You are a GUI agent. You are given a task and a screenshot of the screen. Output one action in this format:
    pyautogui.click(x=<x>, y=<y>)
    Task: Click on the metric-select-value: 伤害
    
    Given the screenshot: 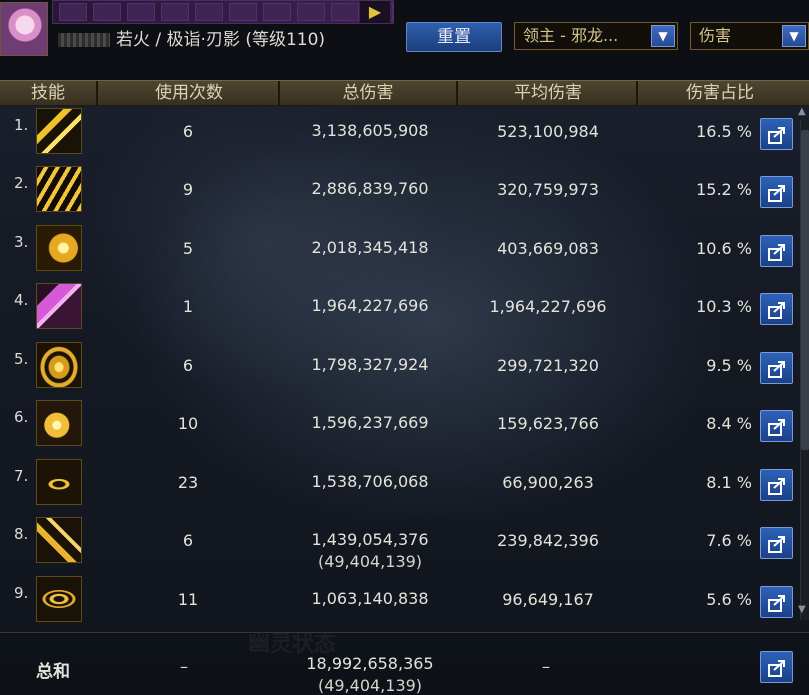 What is the action you would take?
    pyautogui.click(x=715, y=35)
    